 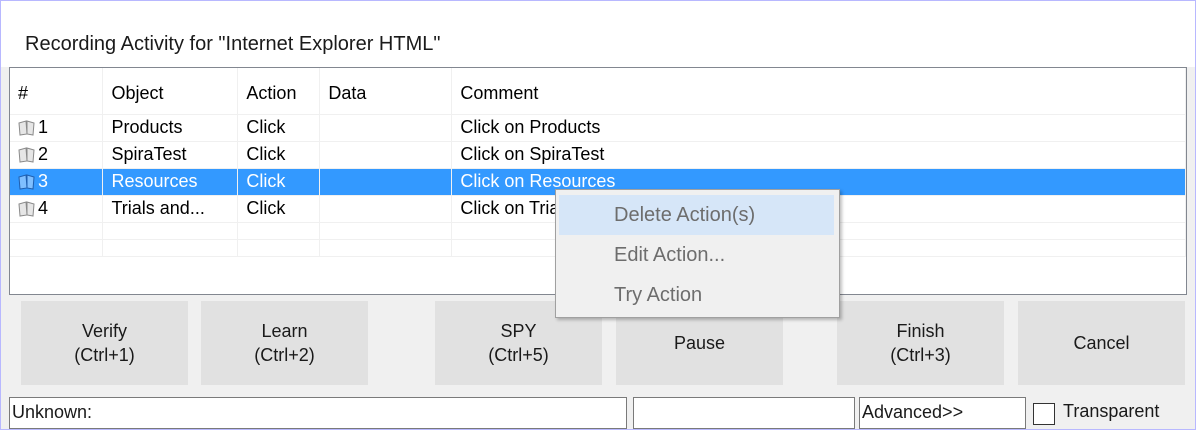 I want to click on transparent-checkbox, so click(x=1044, y=414).